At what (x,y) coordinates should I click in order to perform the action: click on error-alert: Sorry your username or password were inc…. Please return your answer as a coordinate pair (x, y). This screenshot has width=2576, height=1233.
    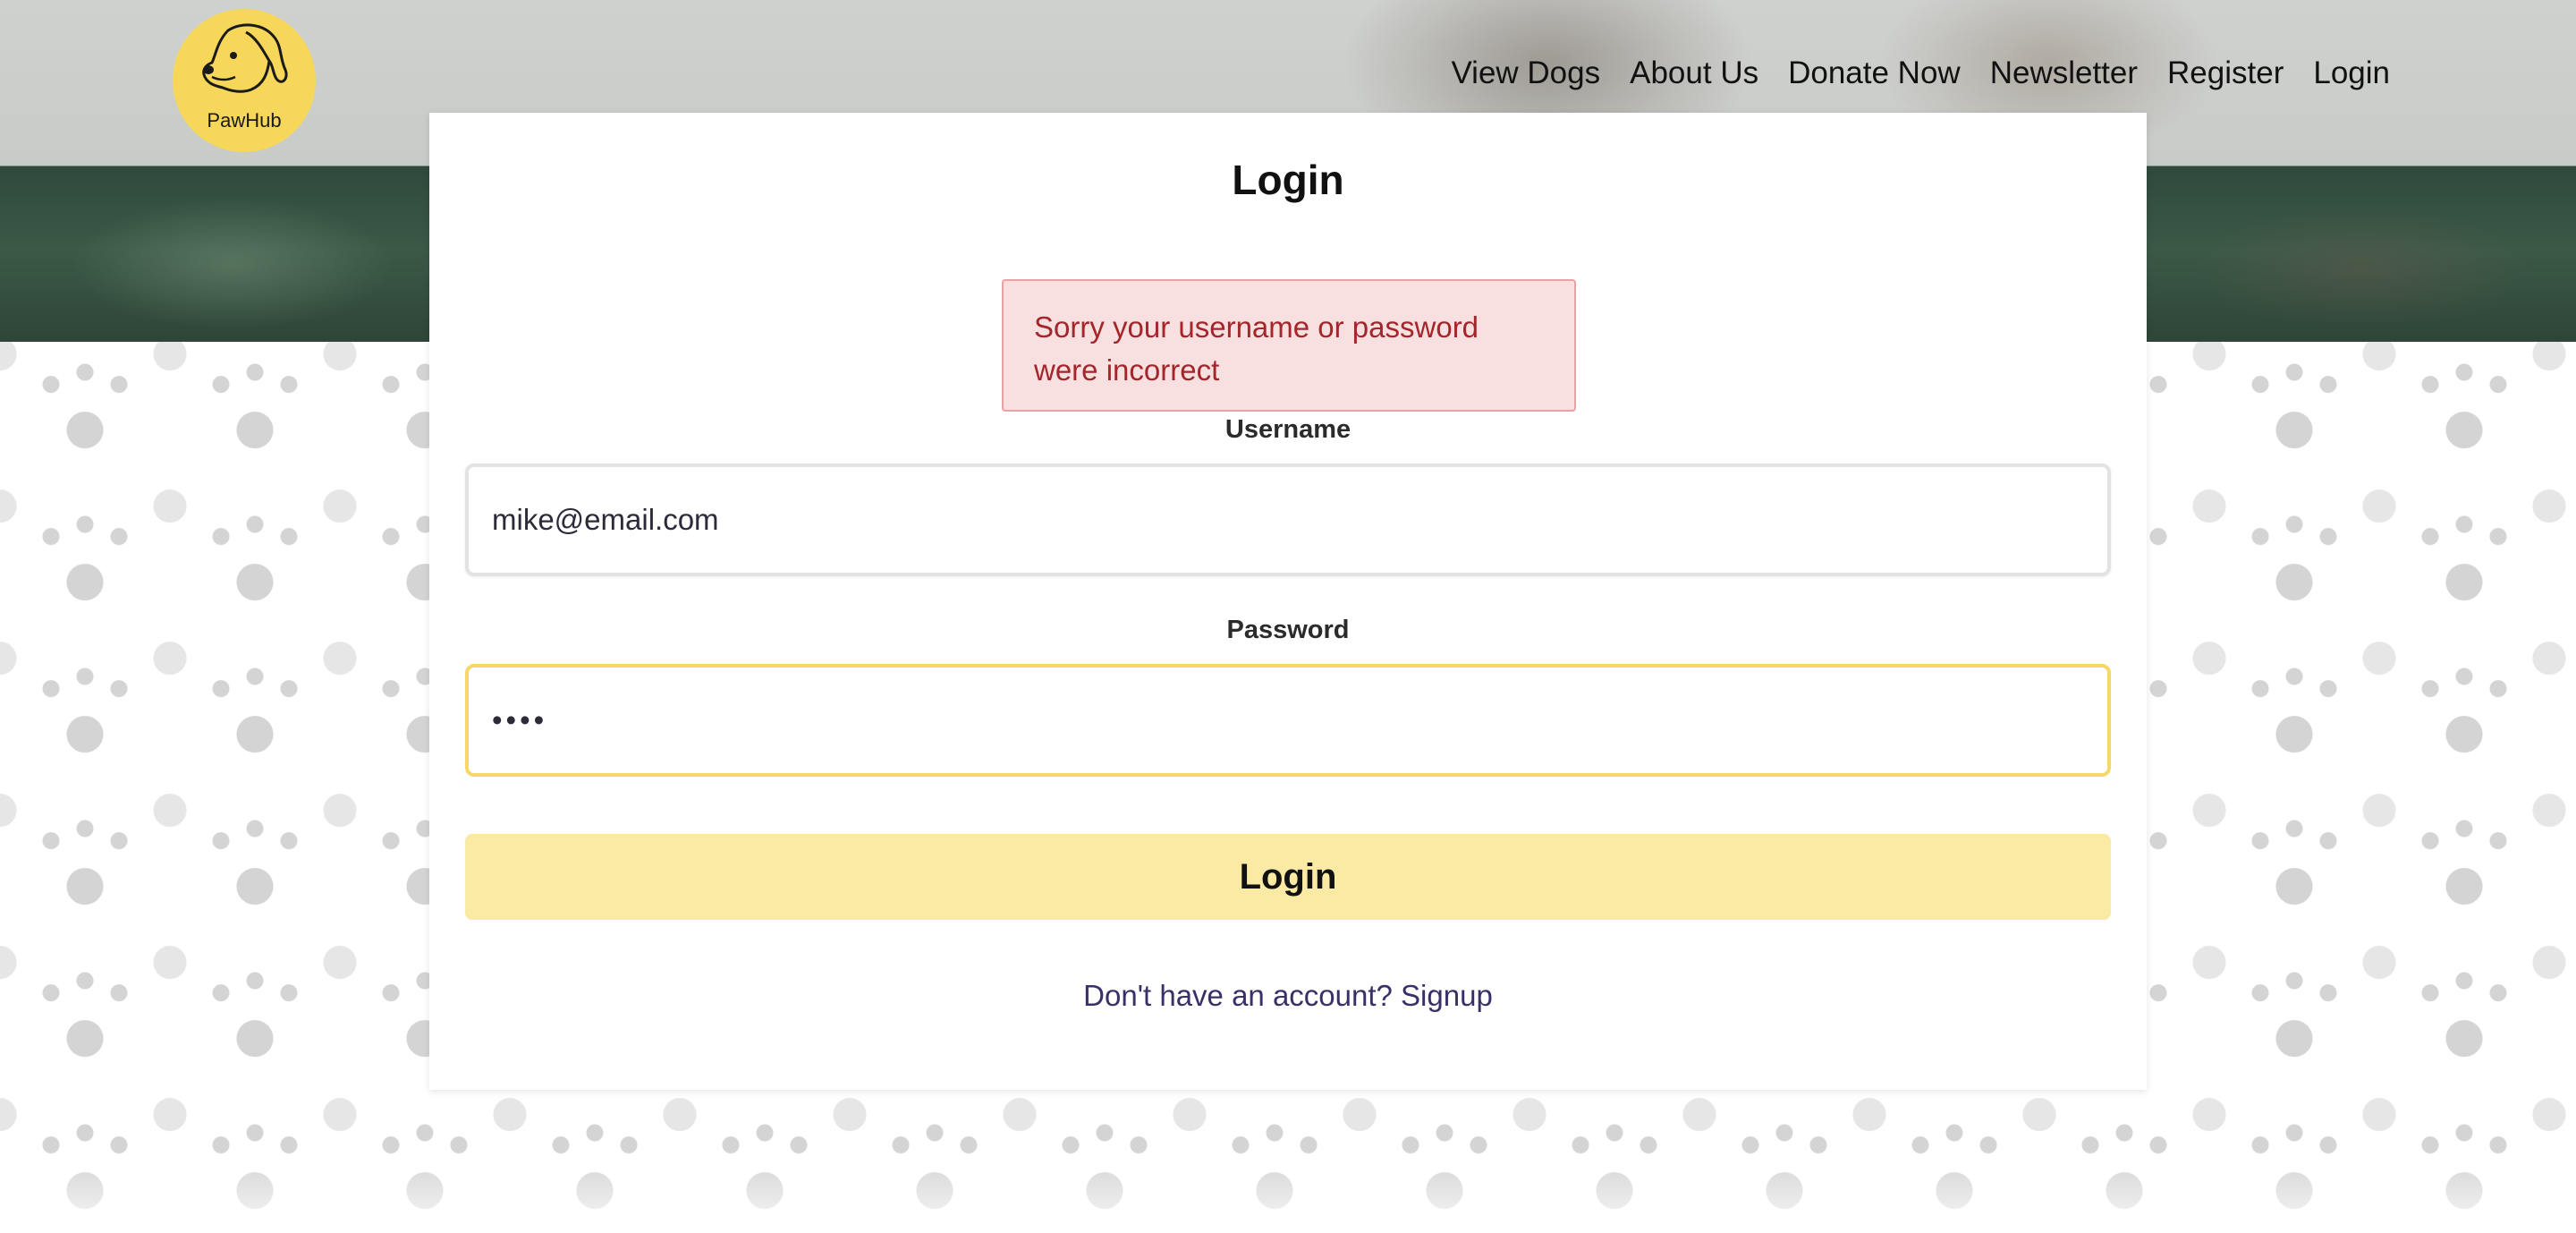
    Looking at the image, I should click on (1289, 345).